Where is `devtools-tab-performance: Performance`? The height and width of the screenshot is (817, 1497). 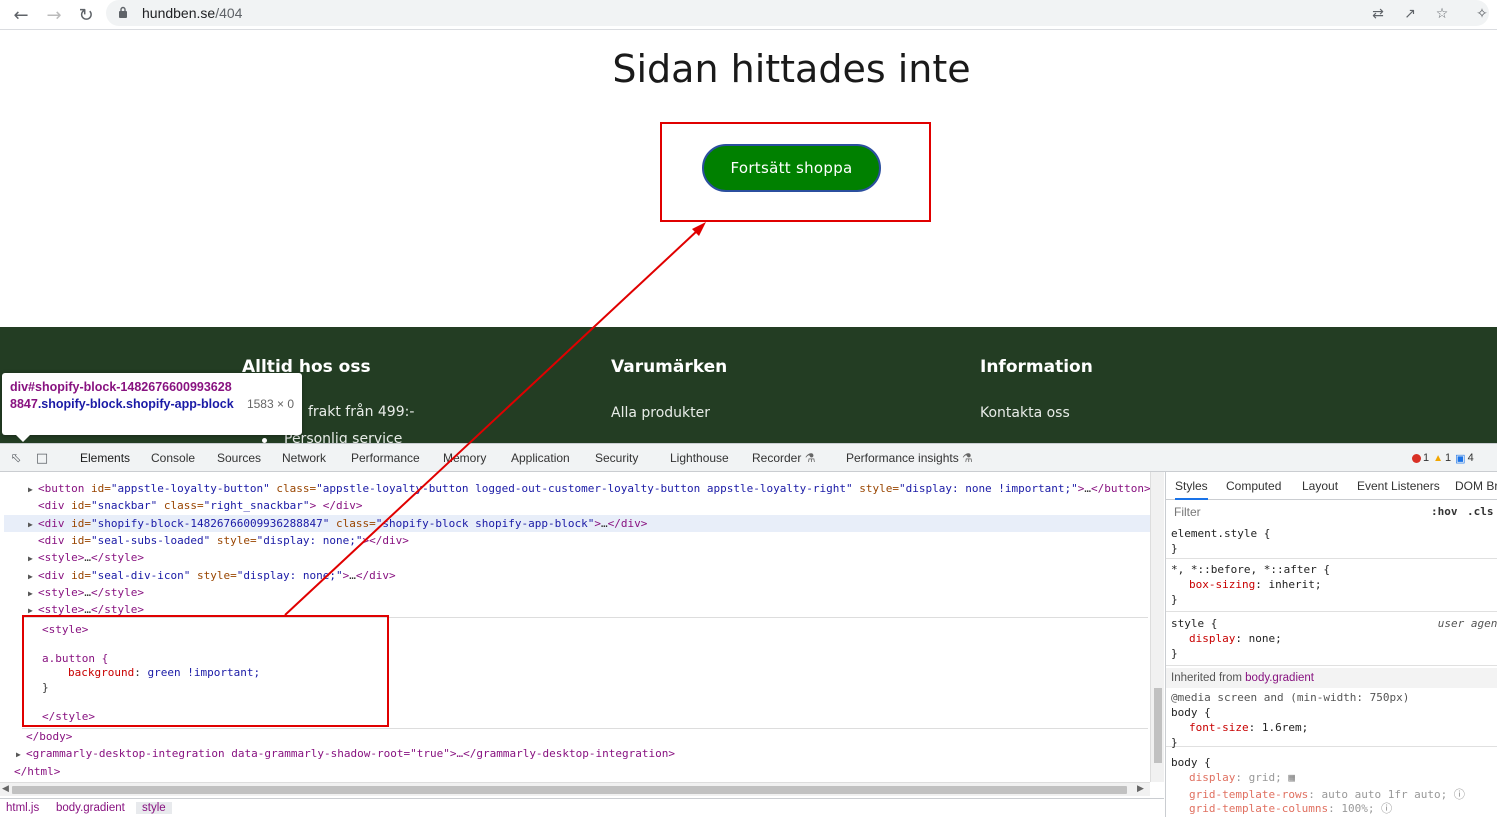
devtools-tab-performance: Performance is located at coordinates (385, 458).